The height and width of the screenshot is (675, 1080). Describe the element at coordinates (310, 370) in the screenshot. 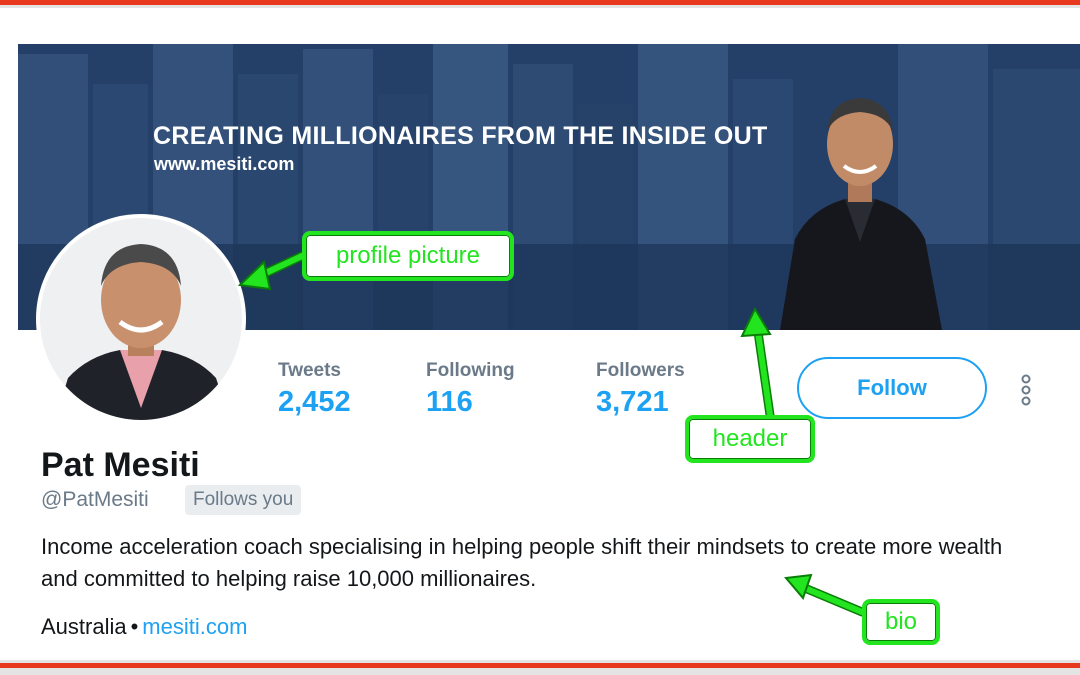

I see `stat-label: Tweets` at that location.